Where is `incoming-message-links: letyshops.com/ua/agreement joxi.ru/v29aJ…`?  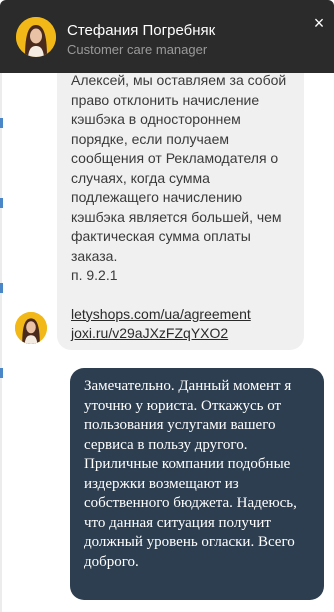
incoming-message-links: letyshops.com/ua/agreement joxi.ru/v29aJ… is located at coordinates (180, 324).